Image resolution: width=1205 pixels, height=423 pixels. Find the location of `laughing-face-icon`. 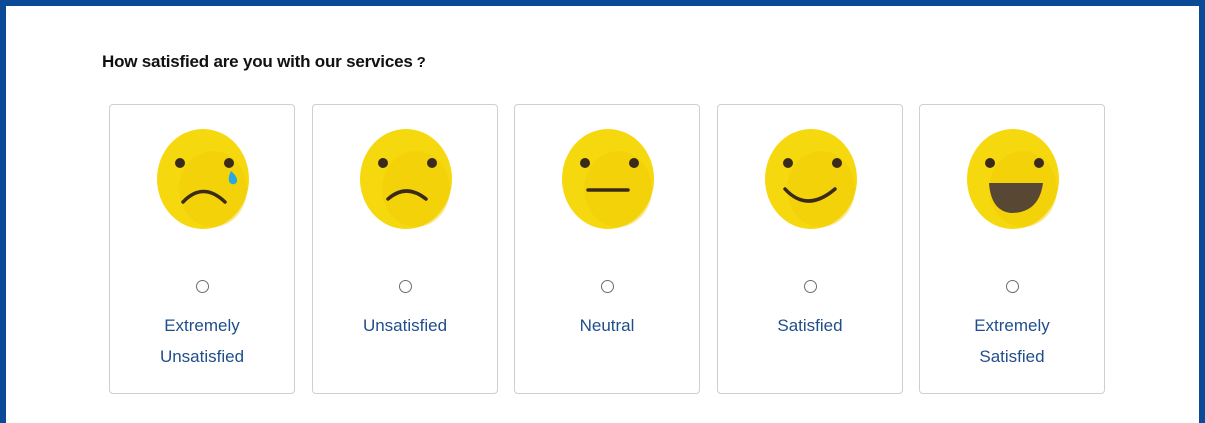

laughing-face-icon is located at coordinates (1013, 179).